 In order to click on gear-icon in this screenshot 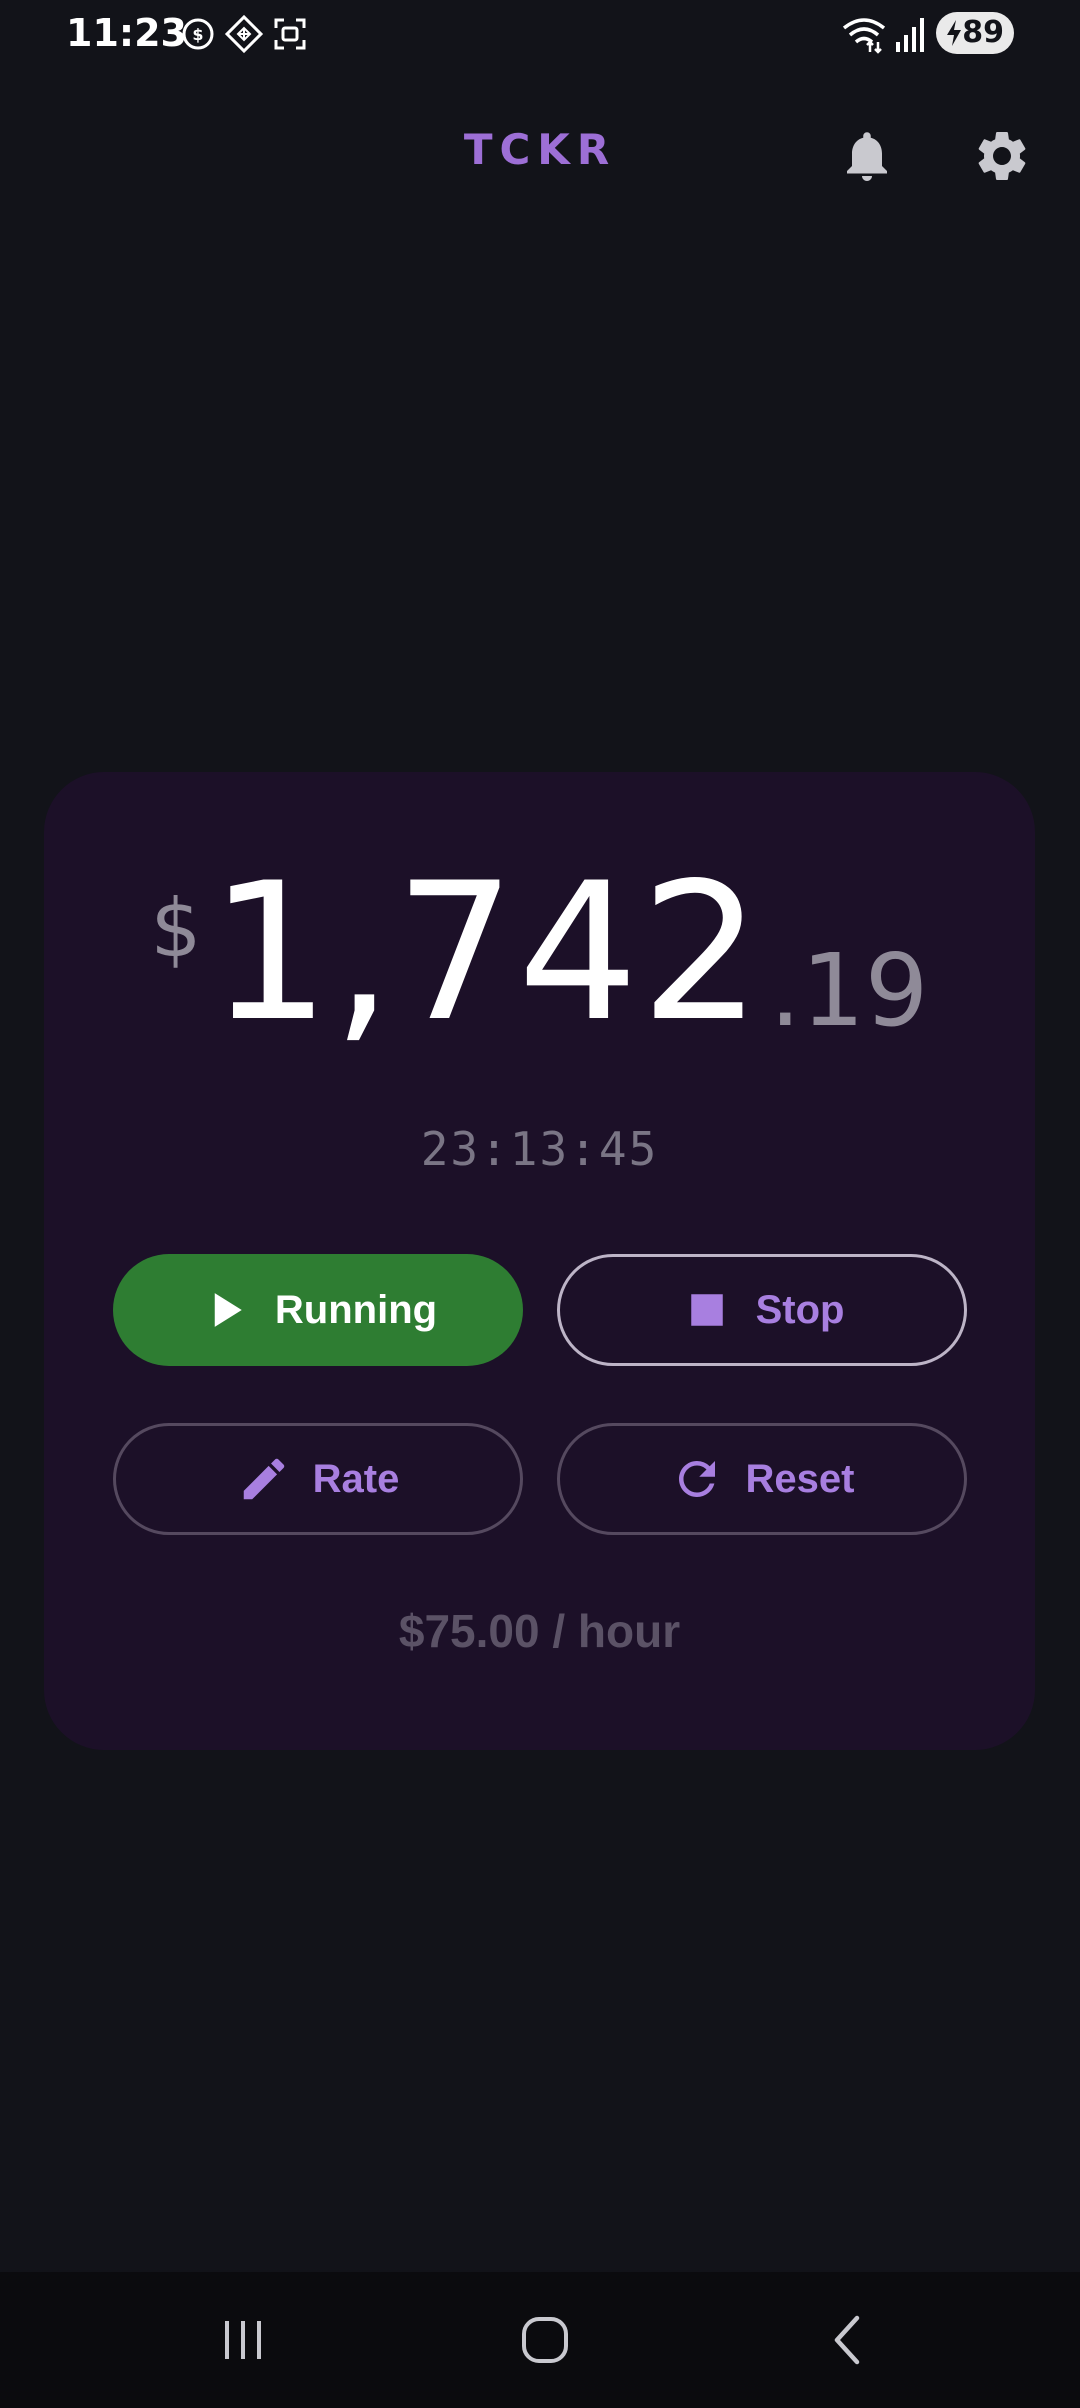, I will do `click(1002, 156)`.